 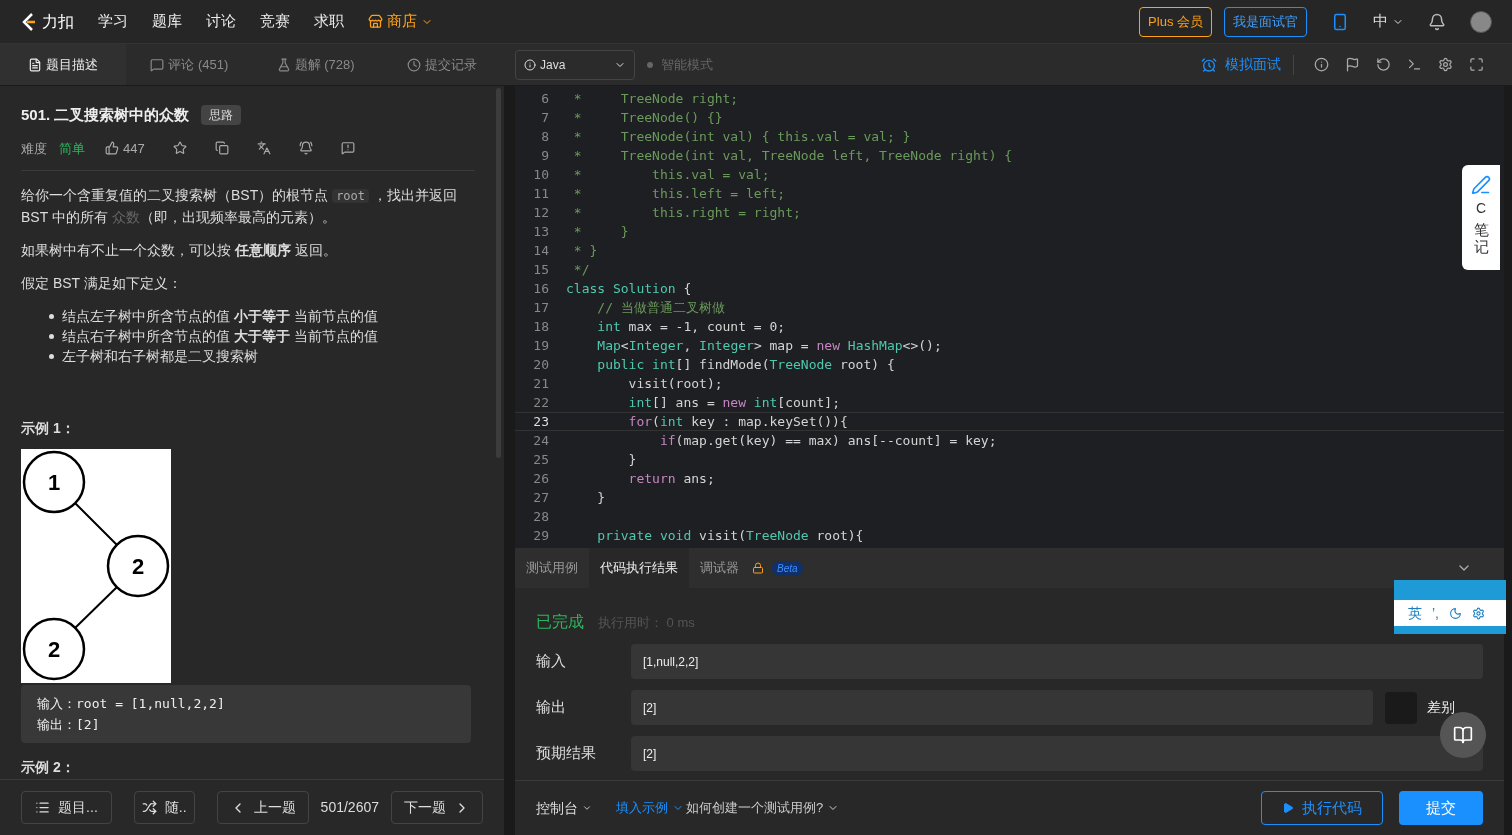 I want to click on description-paragraph: 假定 BST 满足如下定义：, so click(x=102, y=283).